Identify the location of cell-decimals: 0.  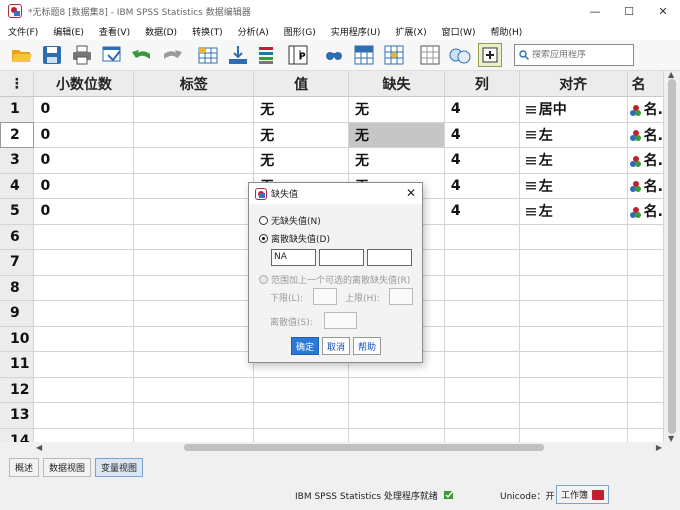
(84, 160).